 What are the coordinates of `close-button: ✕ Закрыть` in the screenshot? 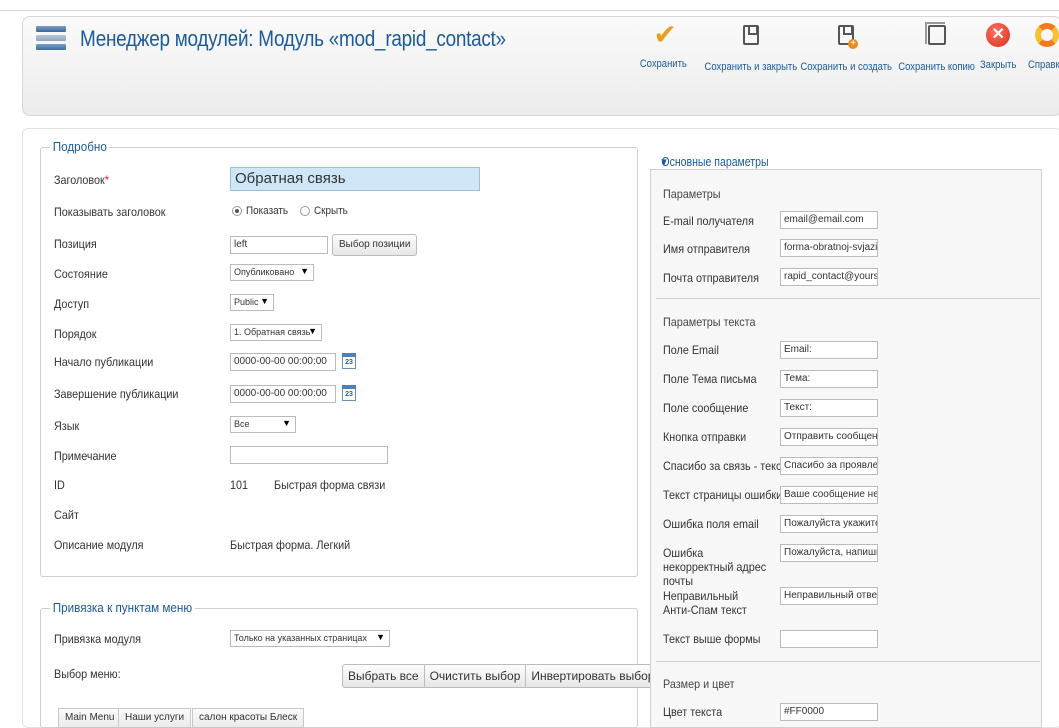 It's located at (998, 46).